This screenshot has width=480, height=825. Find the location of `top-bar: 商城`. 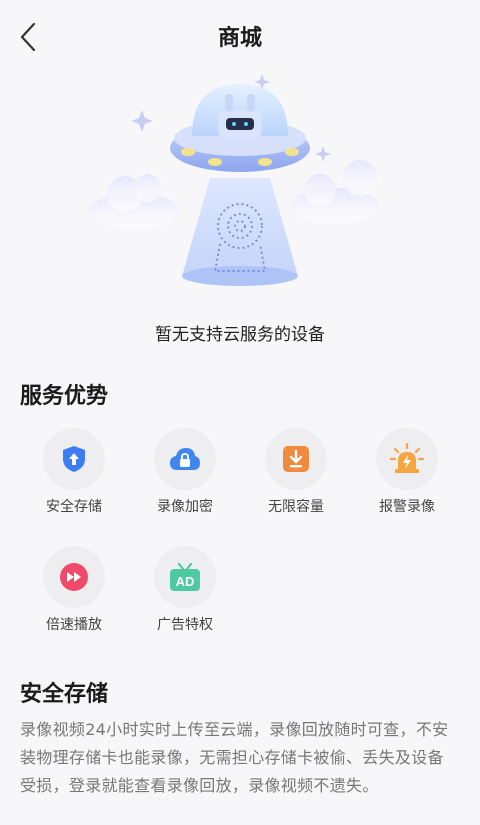

top-bar: 商城 is located at coordinates (240, 35).